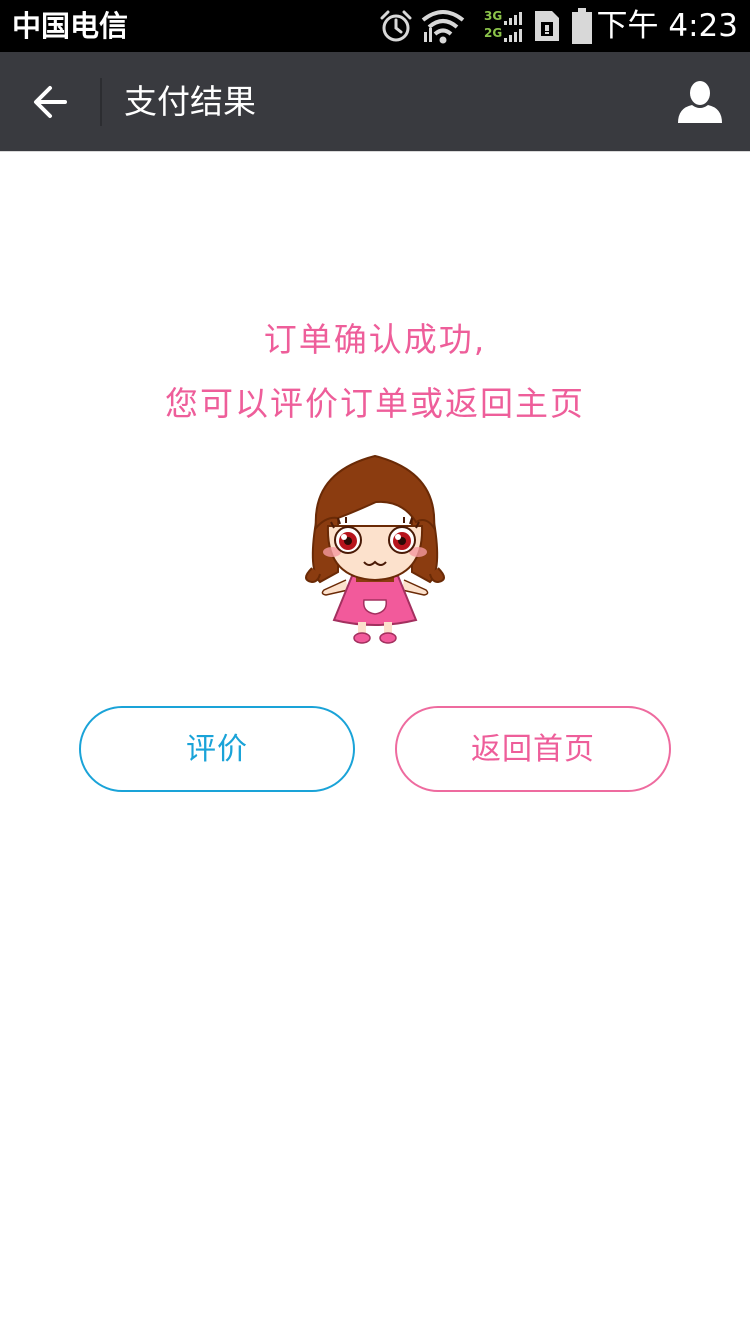 This screenshot has height=1334, width=750. Describe the element at coordinates (375, 339) in the screenshot. I see `success-message-line1: 订单确认成功,` at that location.